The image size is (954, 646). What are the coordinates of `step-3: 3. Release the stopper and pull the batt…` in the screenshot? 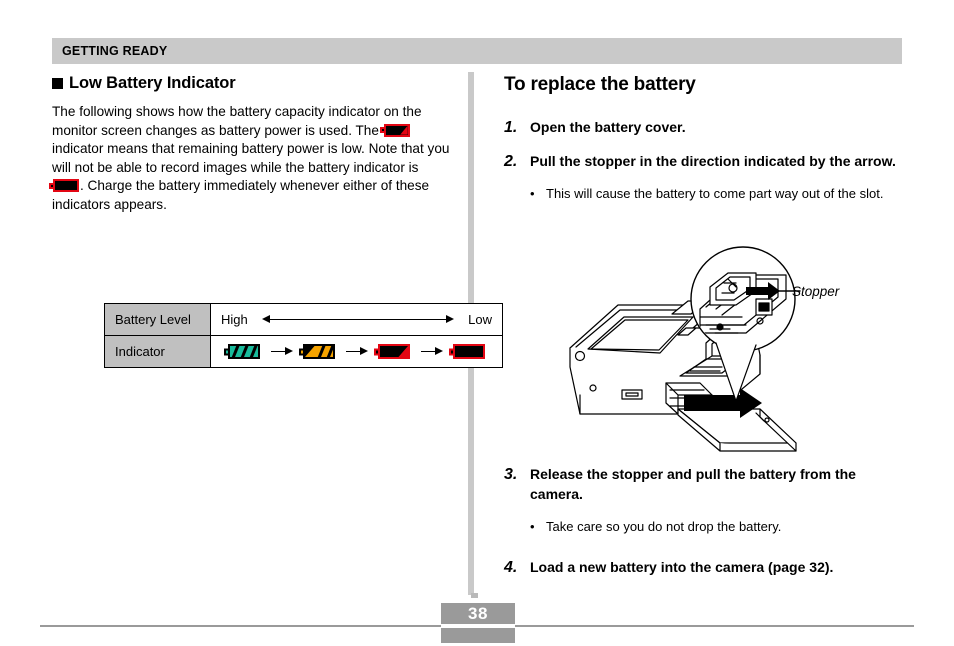 It's located at (704, 484).